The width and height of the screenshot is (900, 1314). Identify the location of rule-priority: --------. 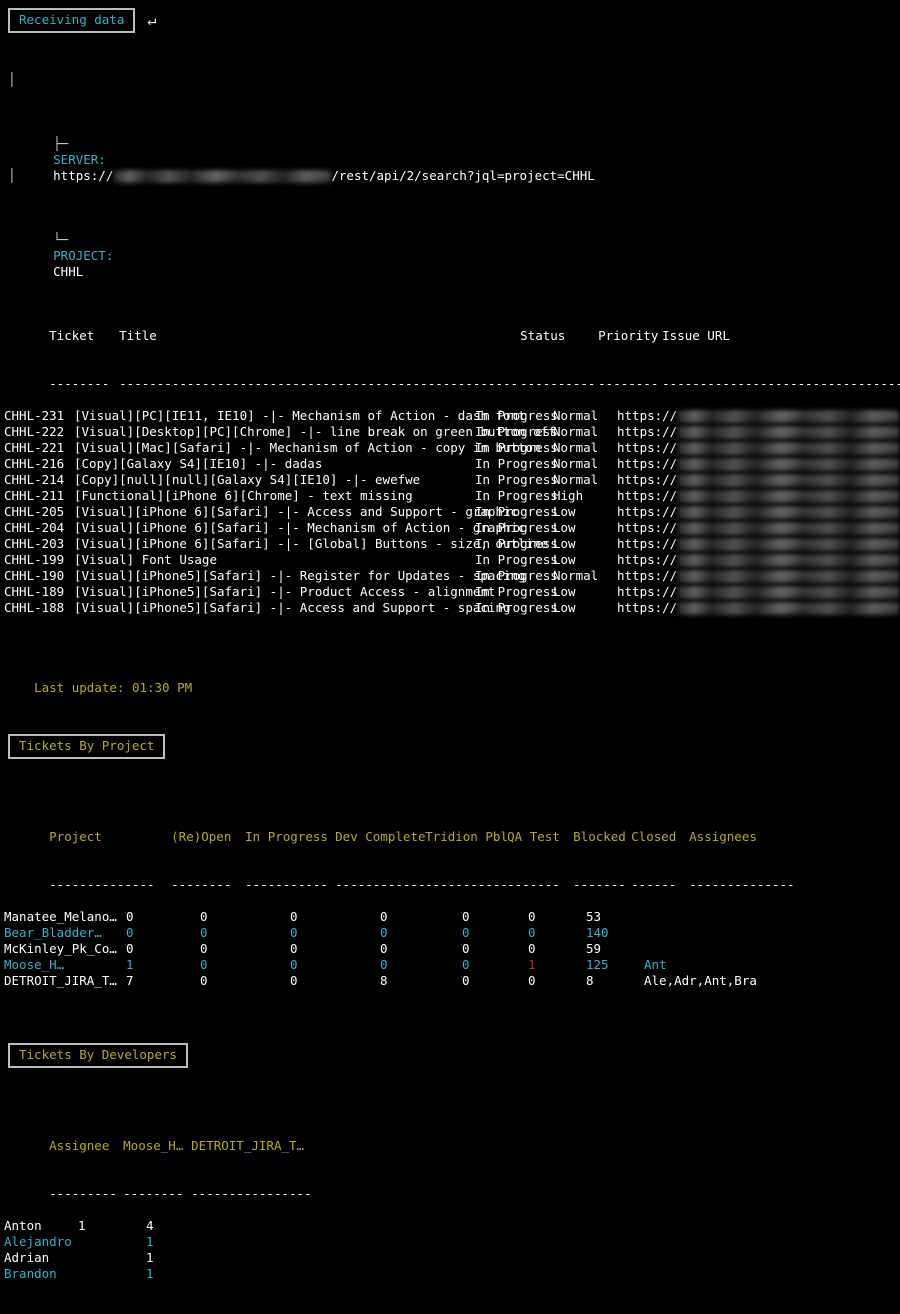
(628, 383).